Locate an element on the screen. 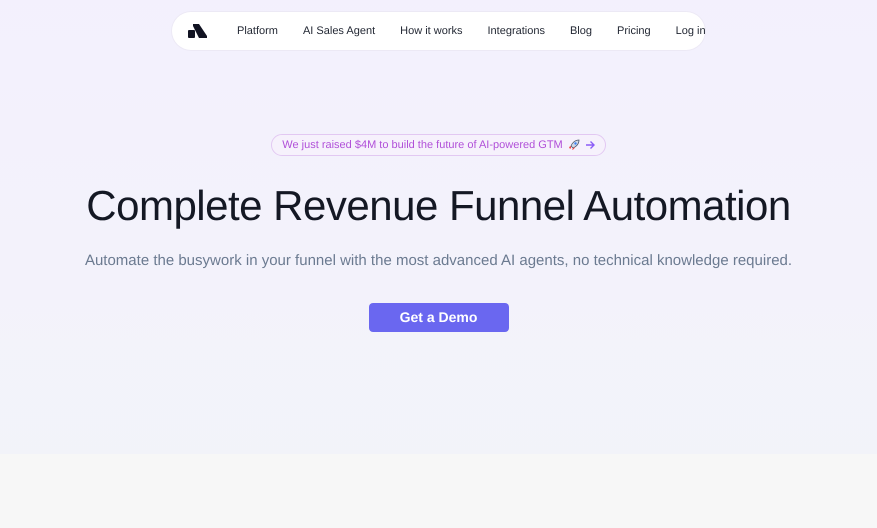  logo-icon is located at coordinates (197, 31).